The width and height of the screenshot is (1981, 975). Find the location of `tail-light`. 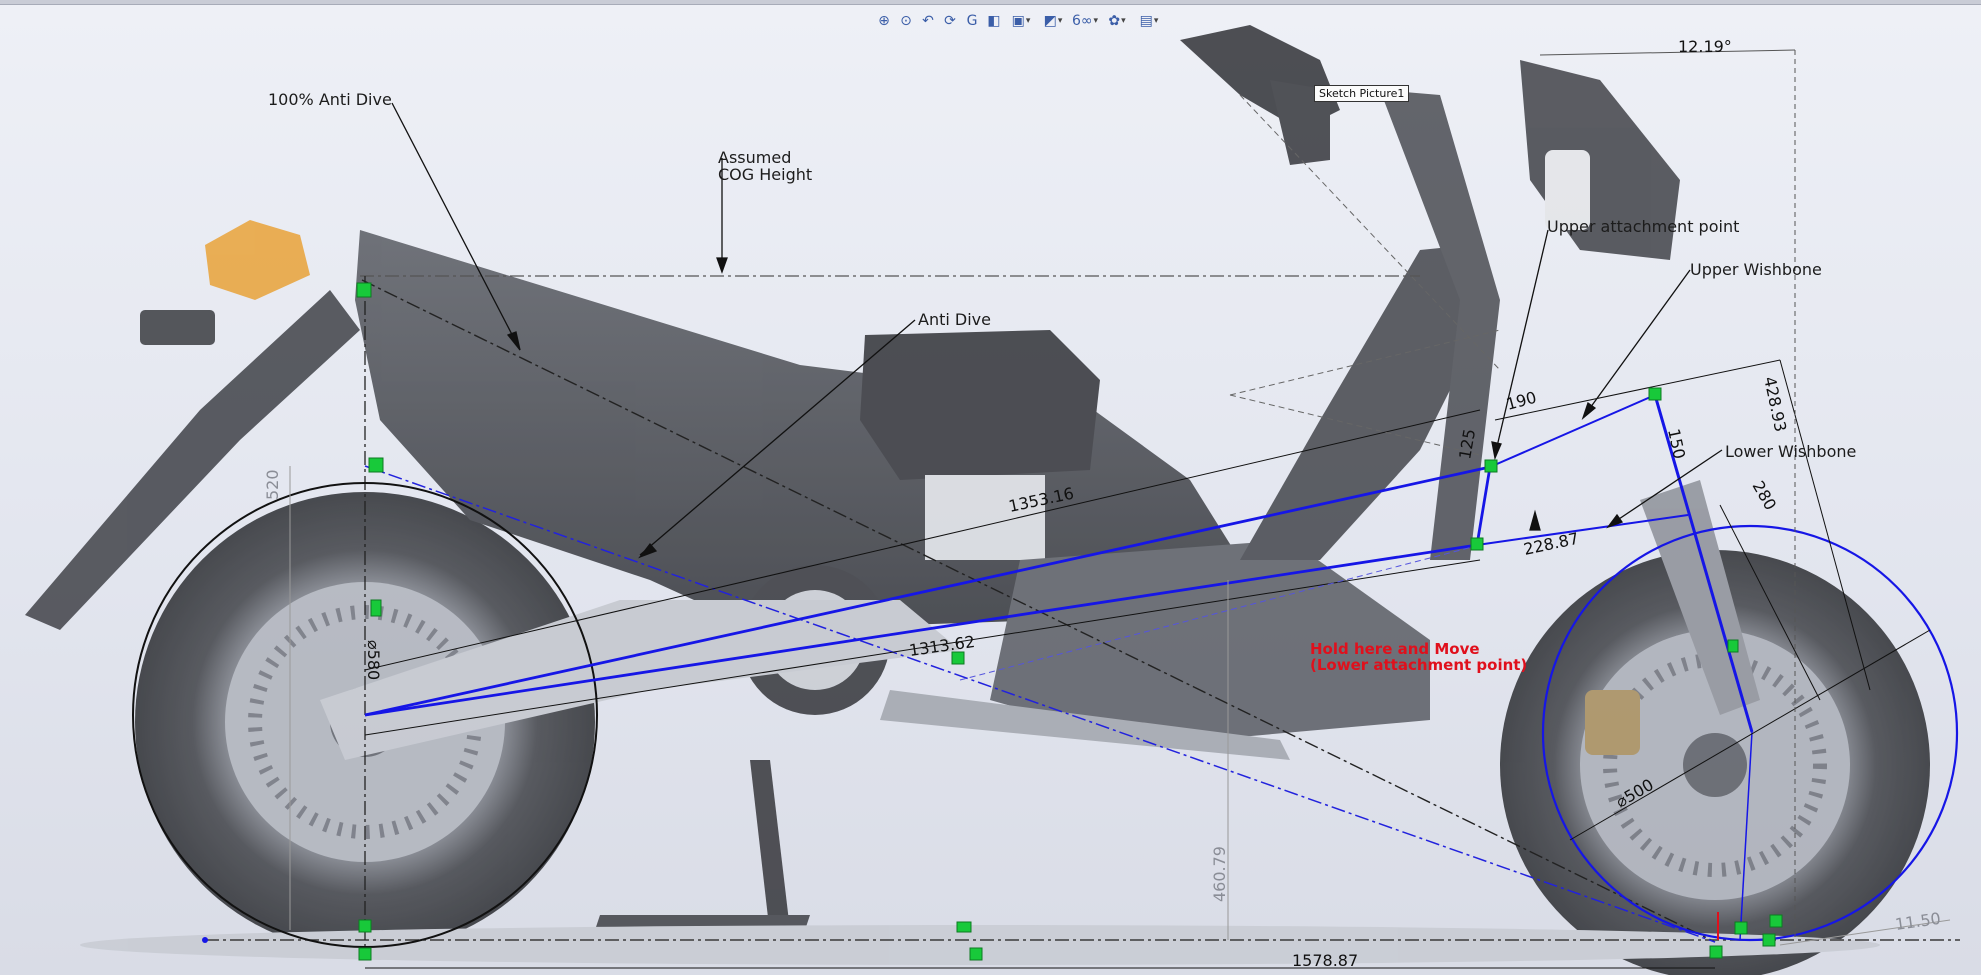

tail-light is located at coordinates (257, 260).